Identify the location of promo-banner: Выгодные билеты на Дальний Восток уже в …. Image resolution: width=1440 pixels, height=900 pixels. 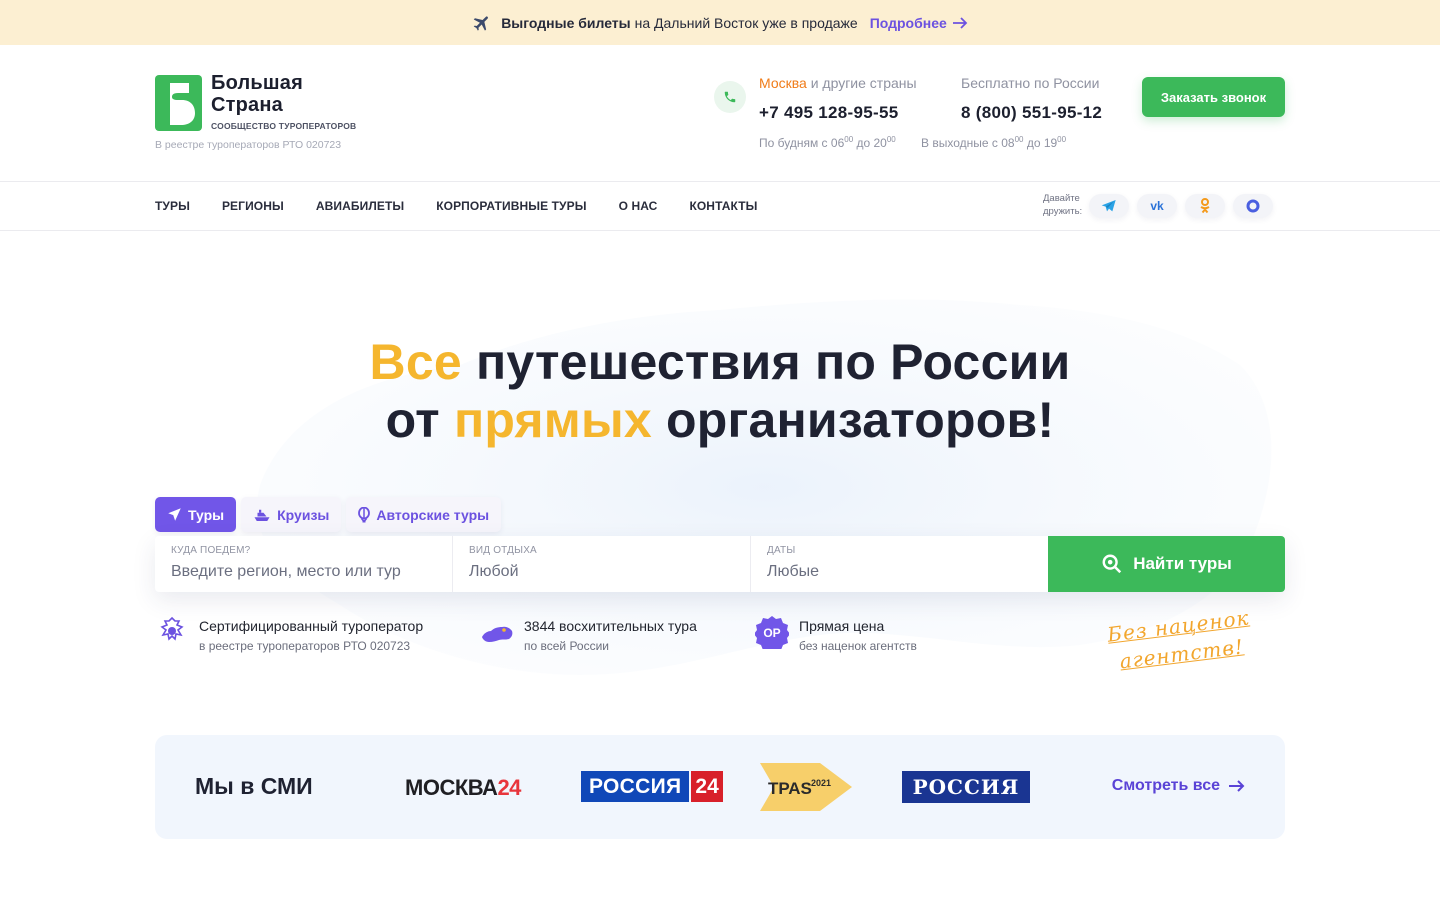
(720, 22).